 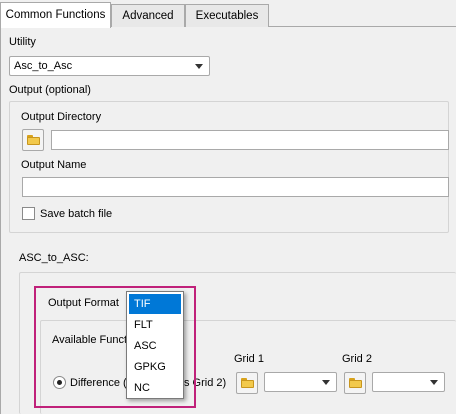 I want to click on format-option-tif: TIF, so click(x=155, y=304).